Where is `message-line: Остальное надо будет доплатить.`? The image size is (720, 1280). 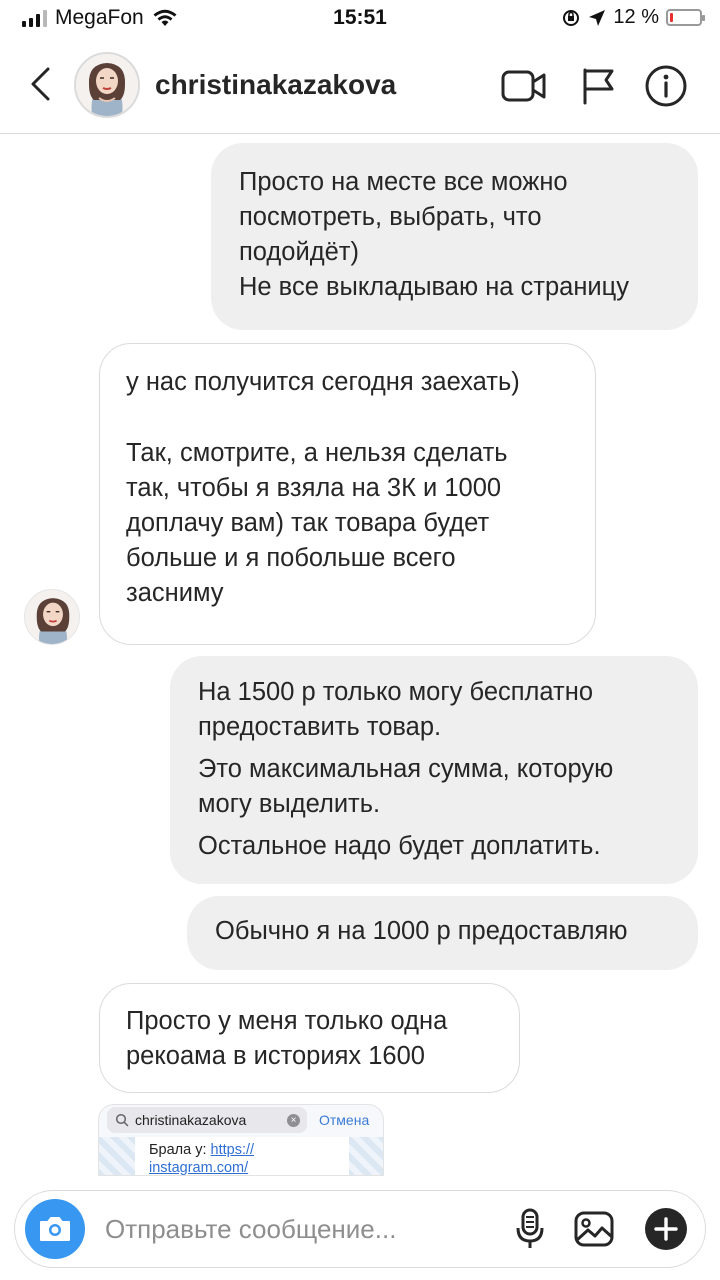
message-line: Остальное надо будет доплатить. is located at coordinates (399, 846).